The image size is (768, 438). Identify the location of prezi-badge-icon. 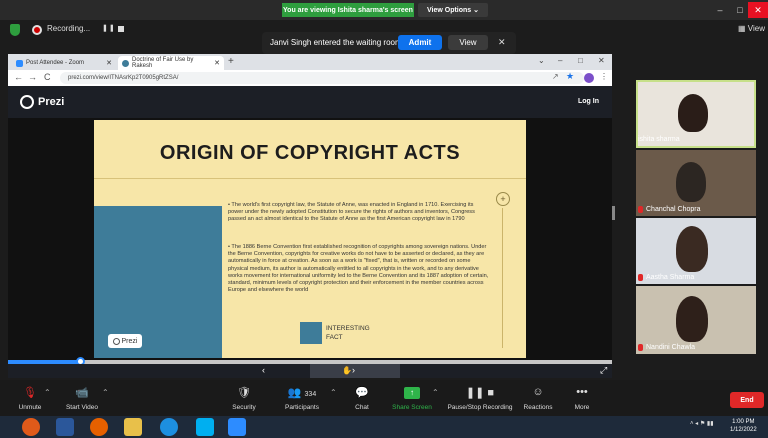
(116, 341).